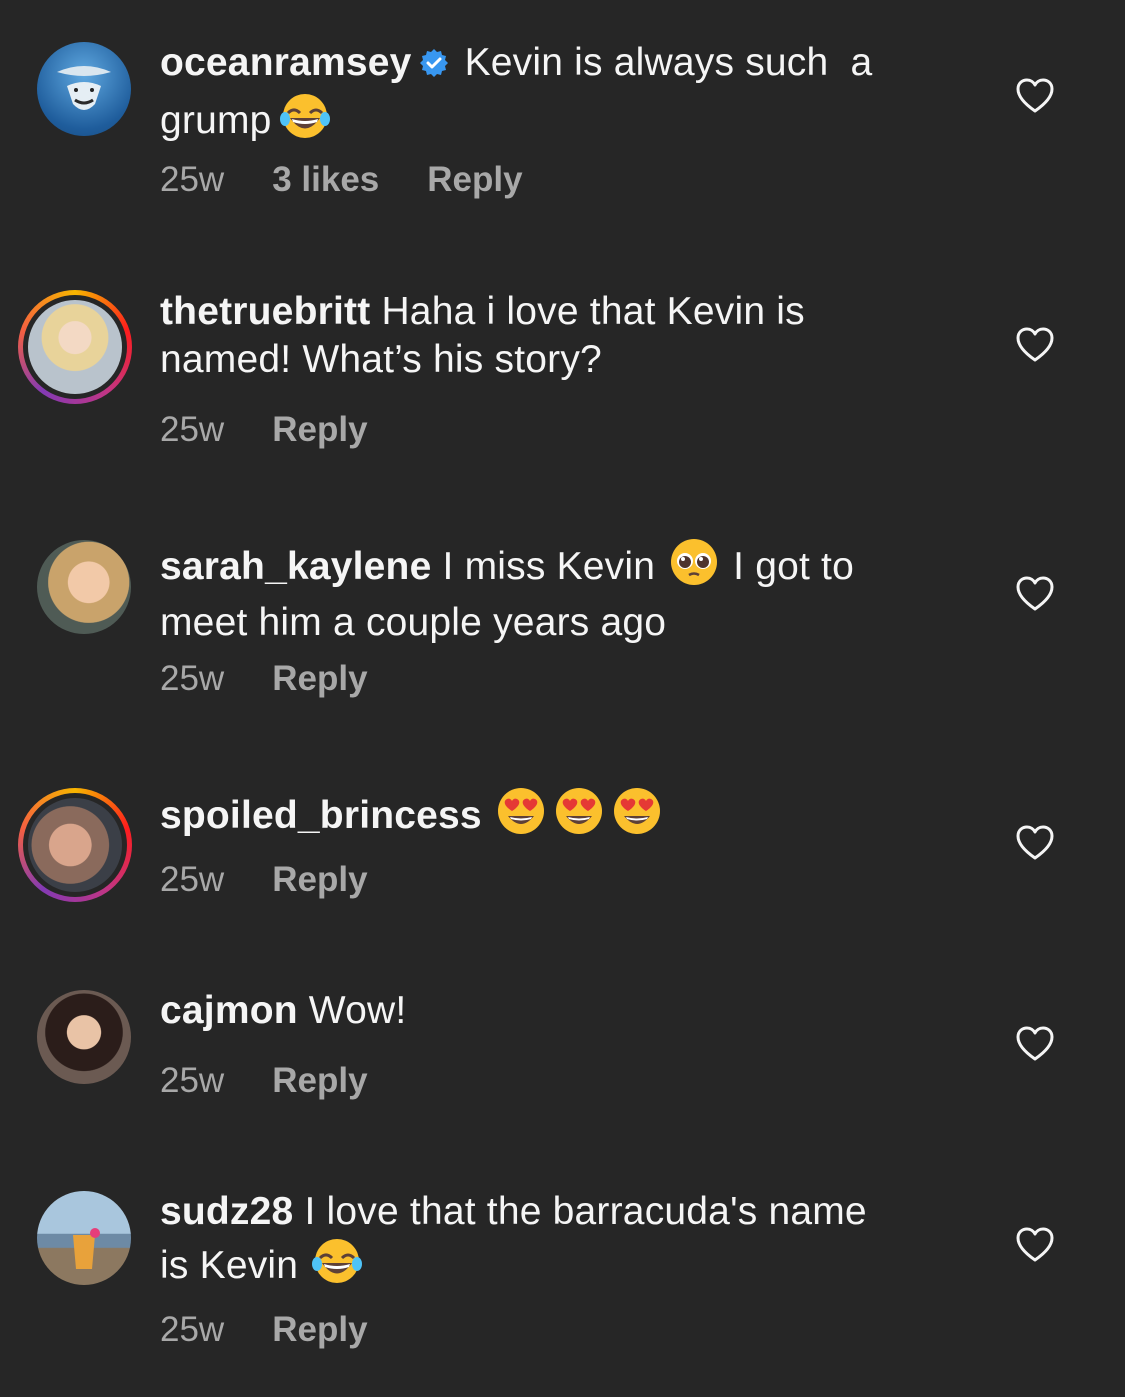 The image size is (1125, 1397). I want to click on likes-count: 3 likes, so click(325, 179).